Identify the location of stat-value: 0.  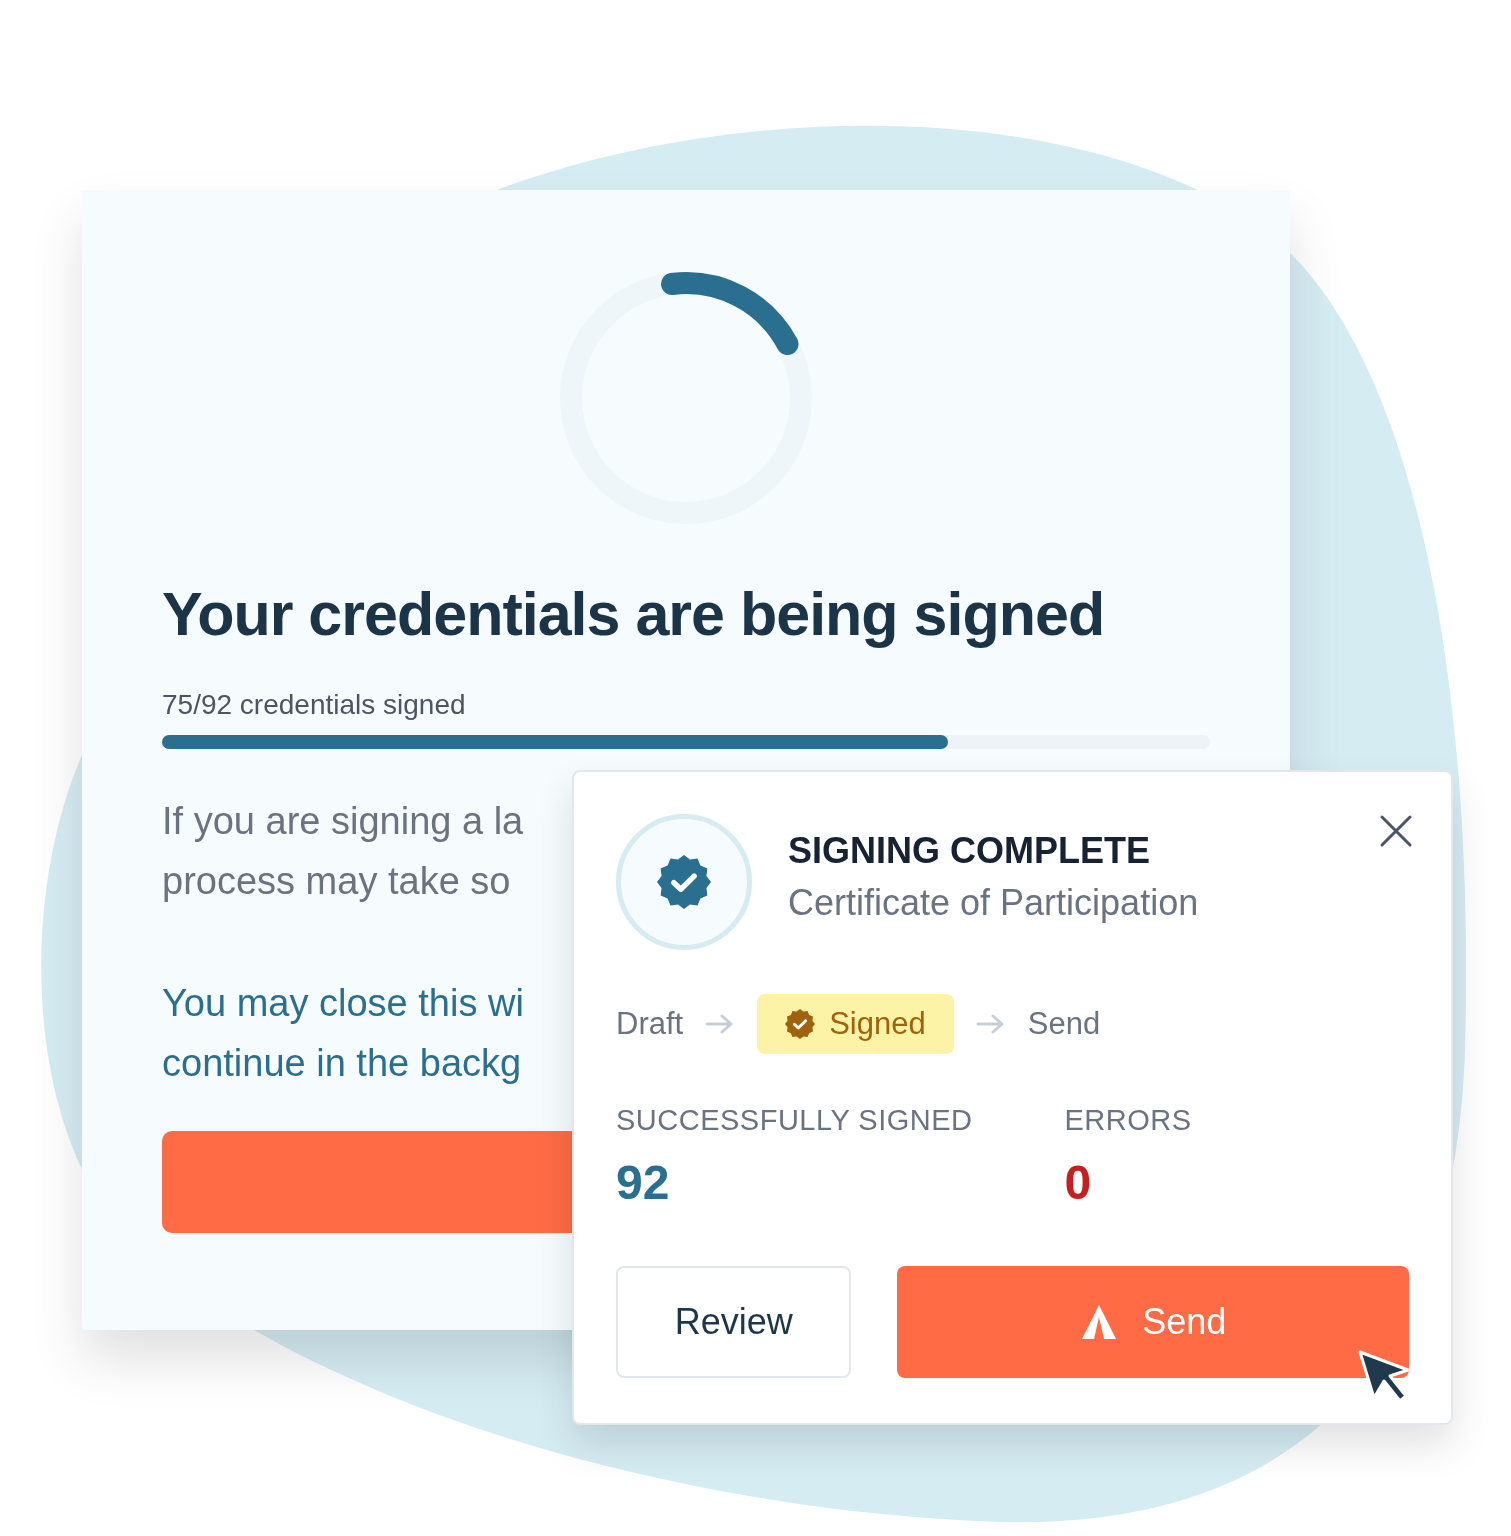
(1078, 1182).